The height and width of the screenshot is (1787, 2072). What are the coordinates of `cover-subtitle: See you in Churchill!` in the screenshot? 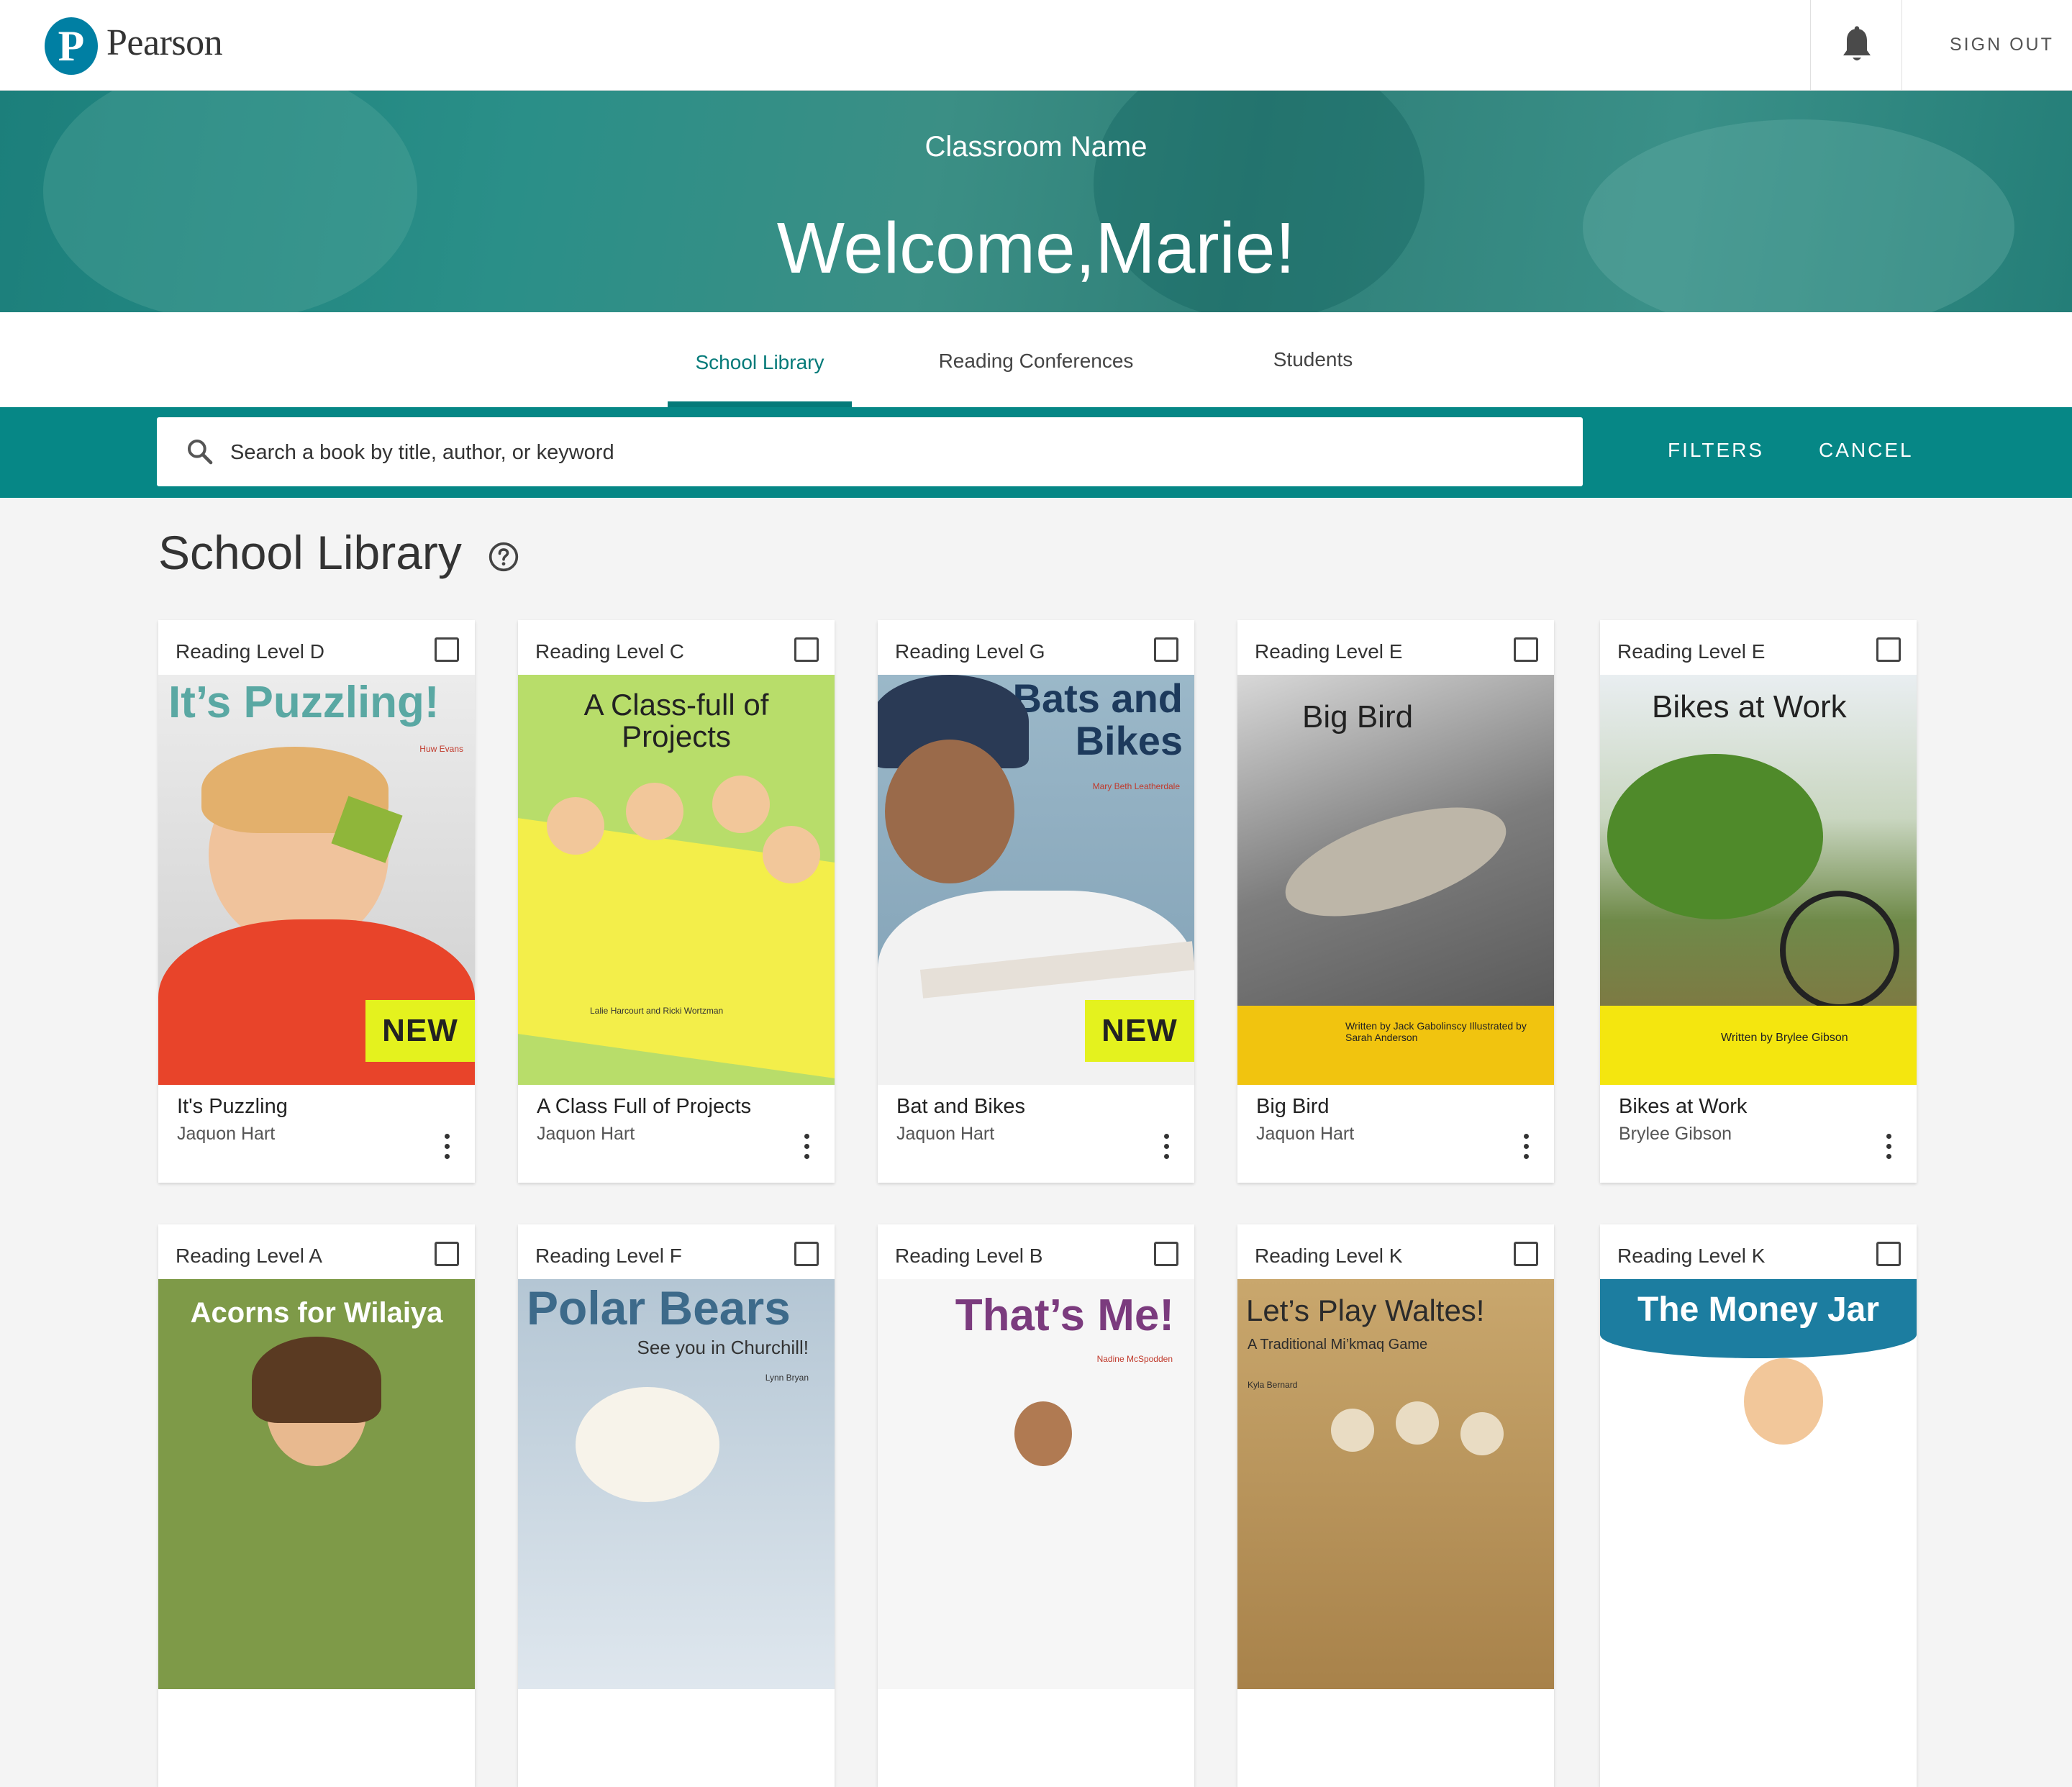 It's located at (723, 1347).